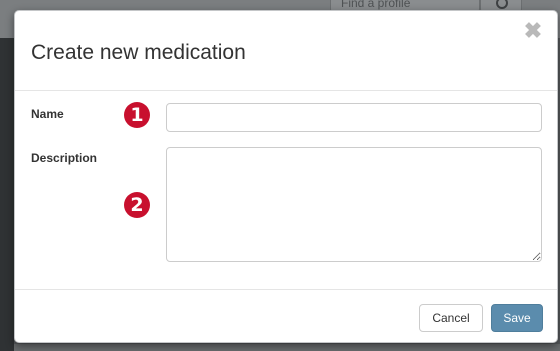  What do you see at coordinates (517, 318) in the screenshot?
I see `save-button: Save` at bounding box center [517, 318].